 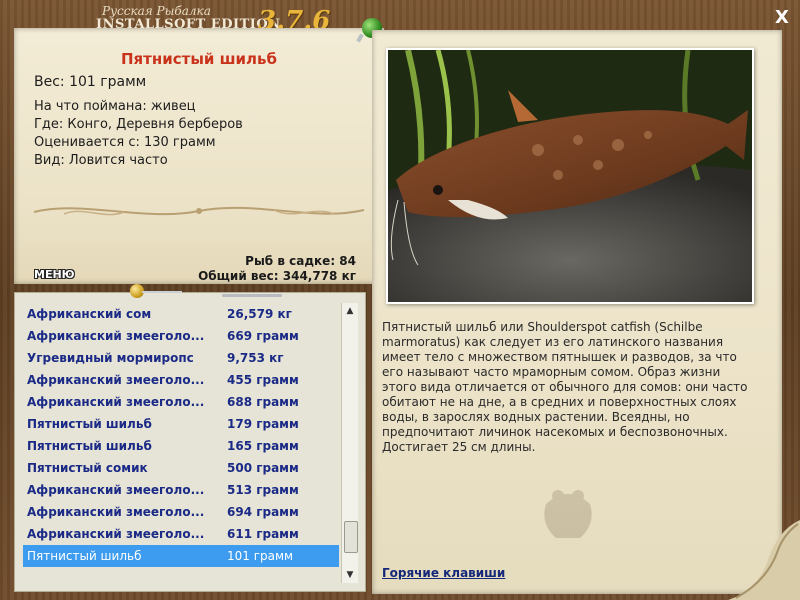 I want to click on list-item-name: Угревидный мормиропс, so click(x=110, y=358).